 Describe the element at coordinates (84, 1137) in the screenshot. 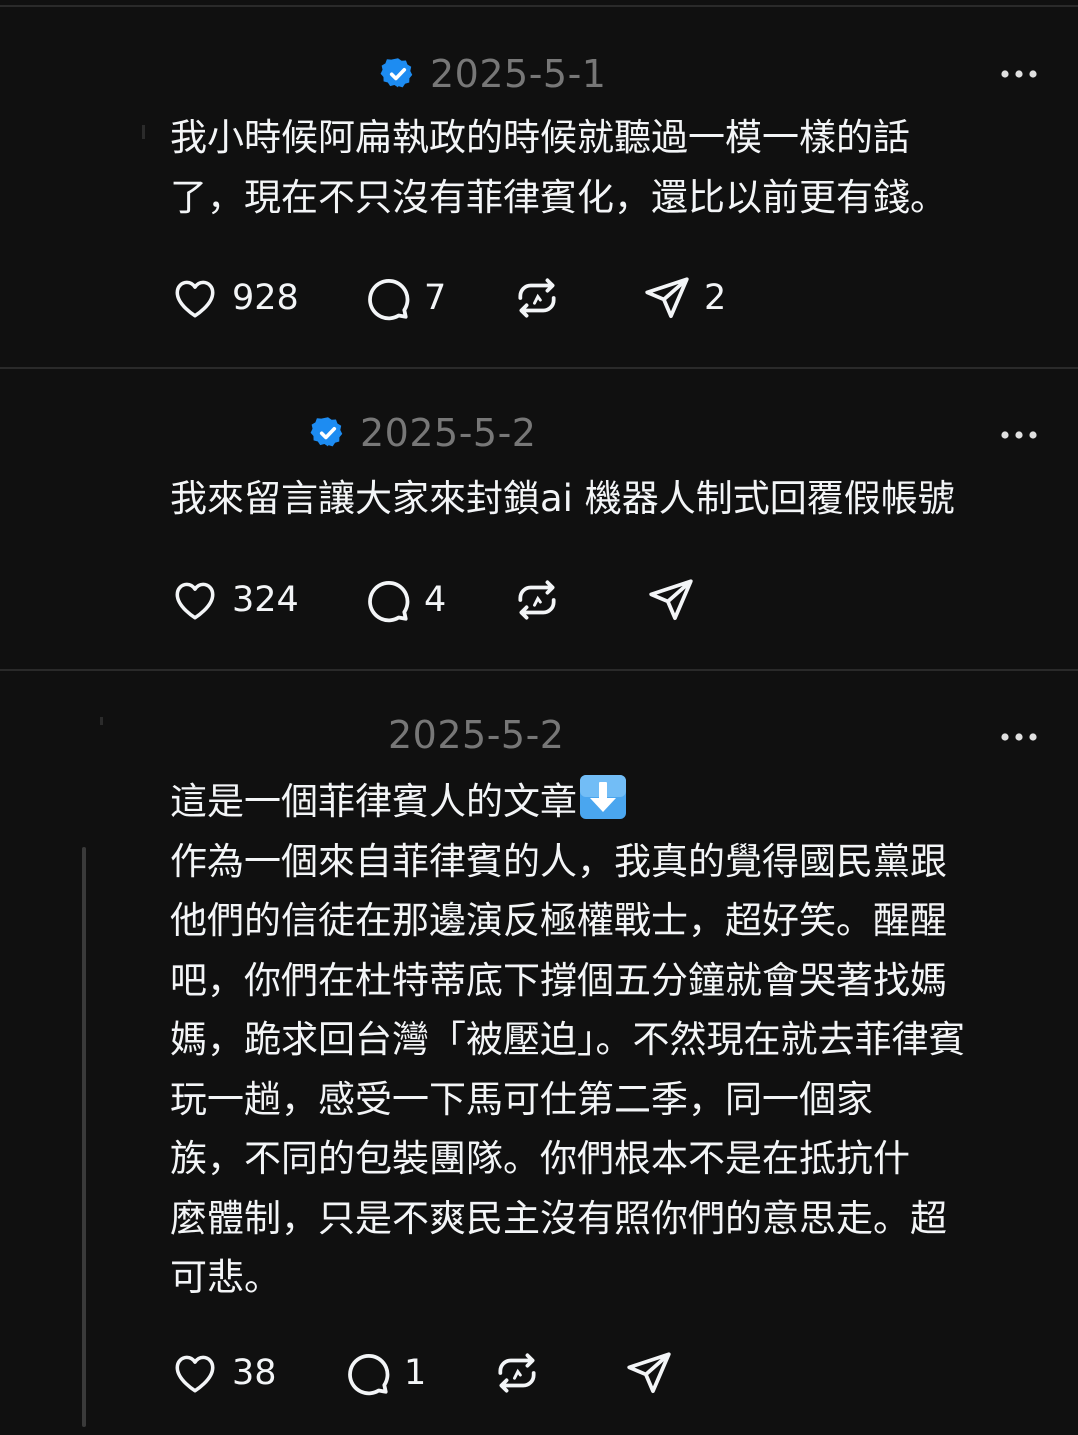

I see `thread-line` at that location.